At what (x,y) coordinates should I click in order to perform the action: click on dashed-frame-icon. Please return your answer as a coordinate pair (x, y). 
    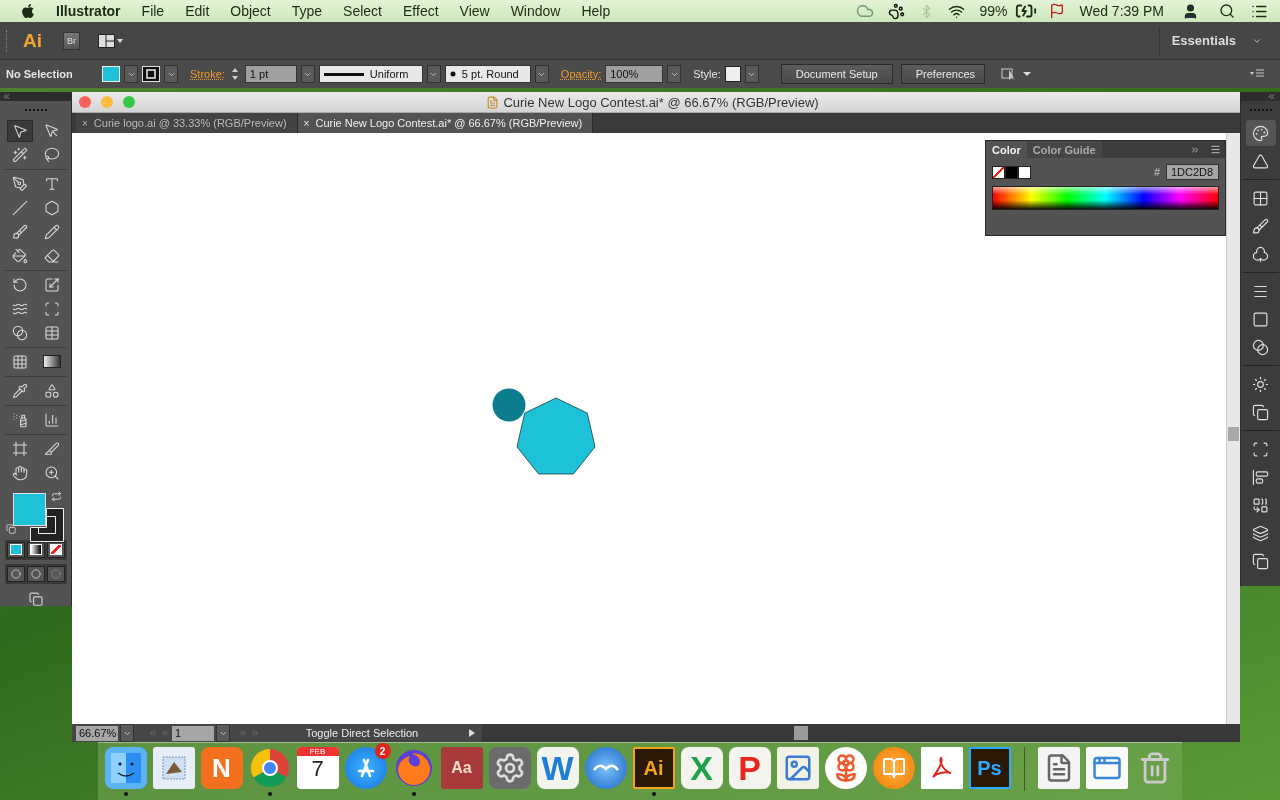
    Looking at the image, I should click on (51, 308).